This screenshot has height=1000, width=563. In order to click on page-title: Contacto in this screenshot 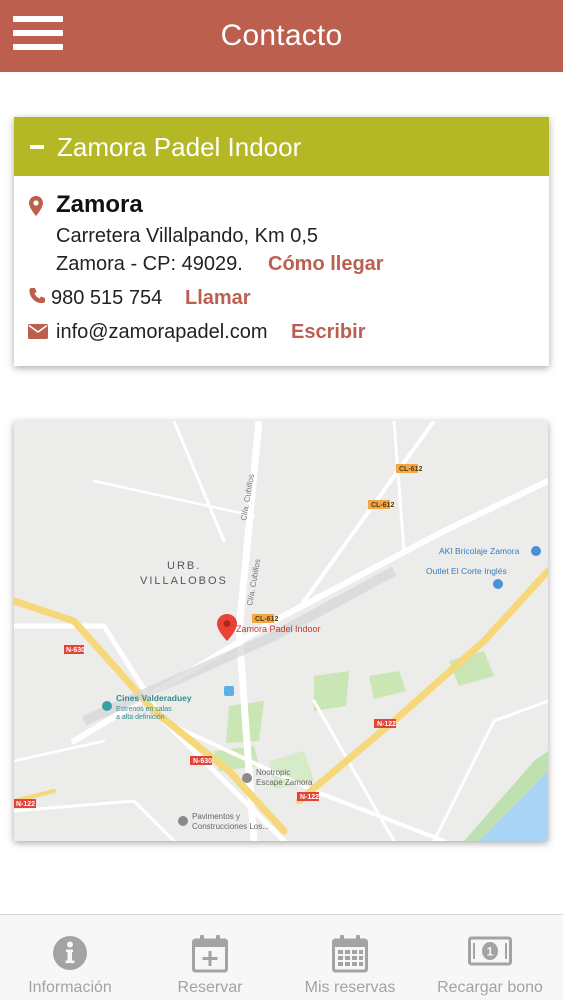, I will do `click(281, 35)`.